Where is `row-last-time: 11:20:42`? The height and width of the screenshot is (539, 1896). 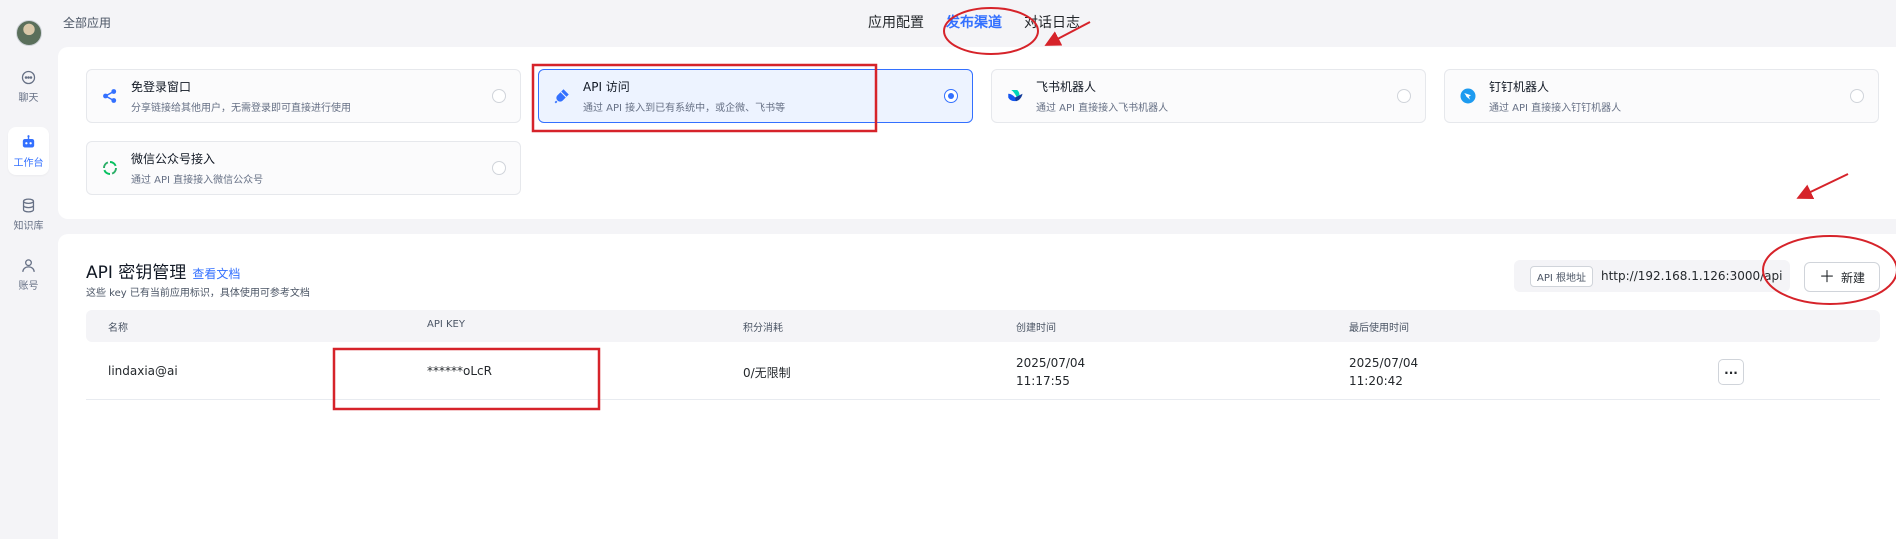 row-last-time: 11:20:42 is located at coordinates (1376, 381).